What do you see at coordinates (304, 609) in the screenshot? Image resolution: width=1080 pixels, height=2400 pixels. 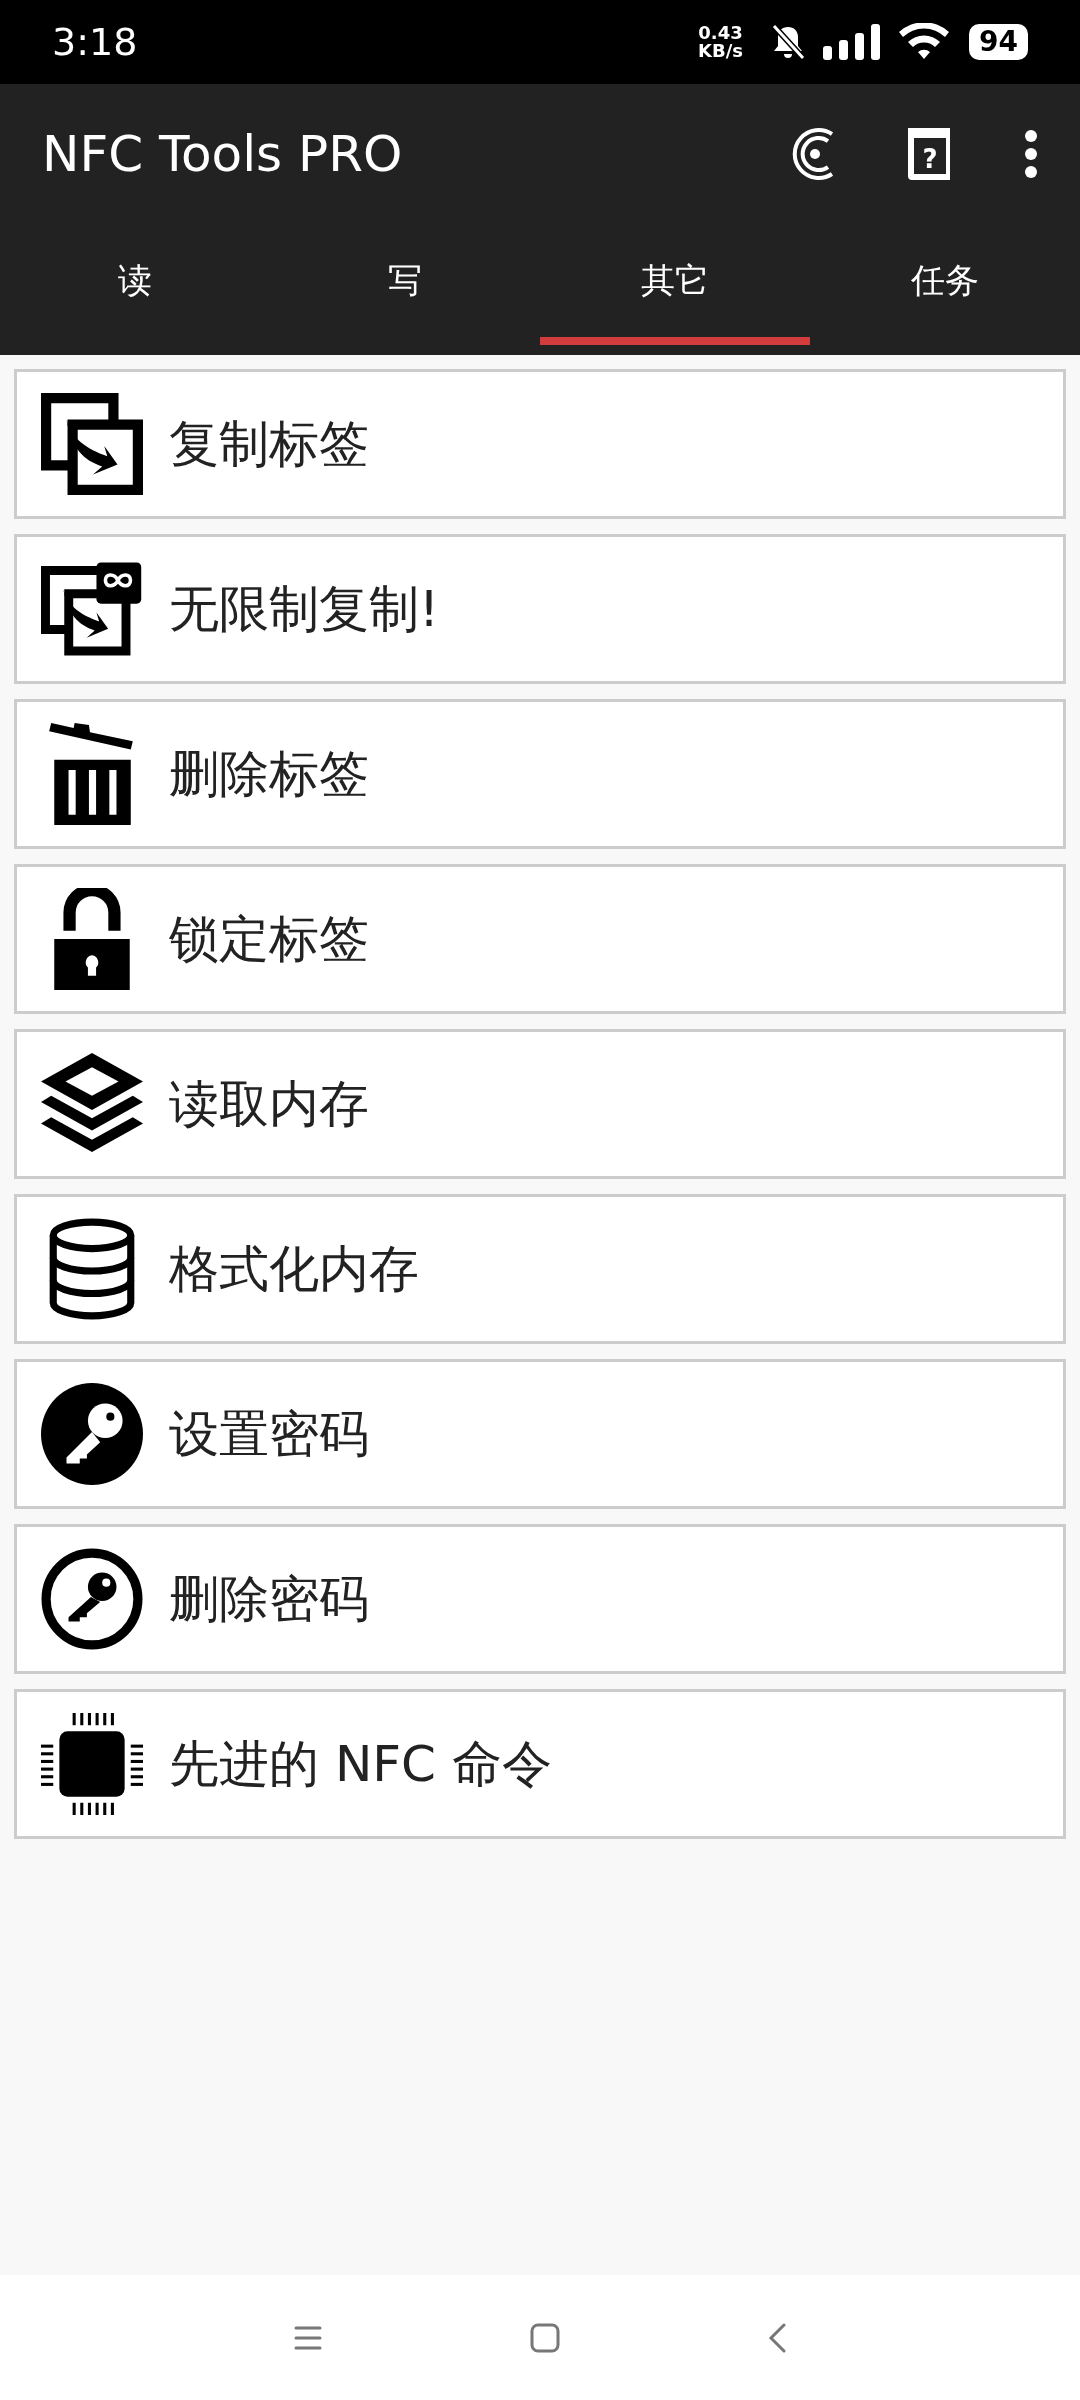 I see `item-label: 无限制复制!` at bounding box center [304, 609].